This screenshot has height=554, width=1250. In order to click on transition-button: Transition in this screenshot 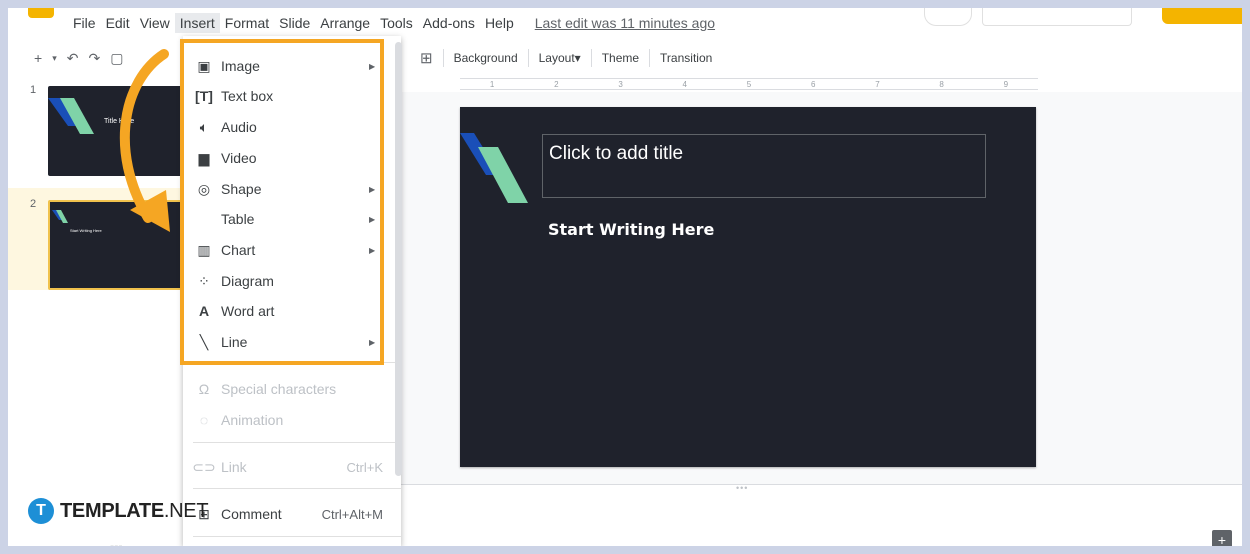, I will do `click(685, 58)`.